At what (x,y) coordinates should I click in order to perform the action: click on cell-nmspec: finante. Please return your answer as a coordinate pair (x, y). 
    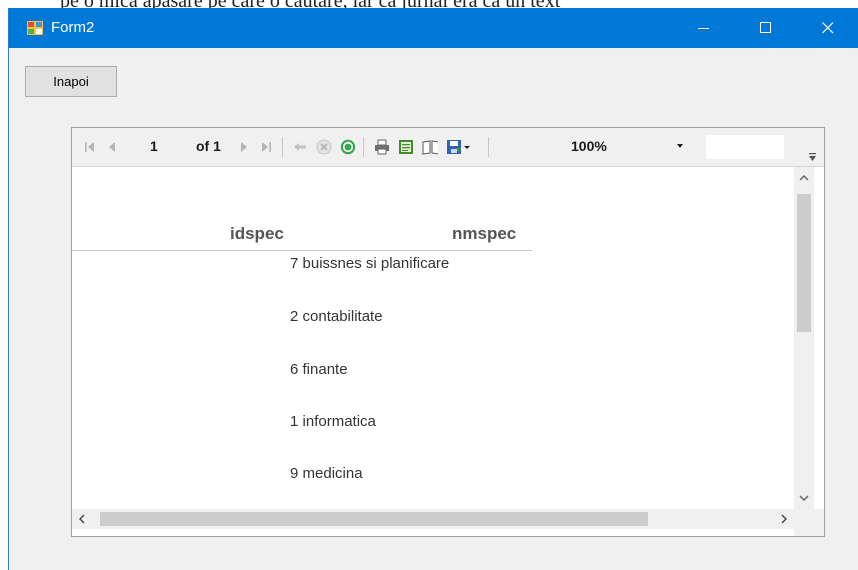
    Looking at the image, I should click on (325, 369).